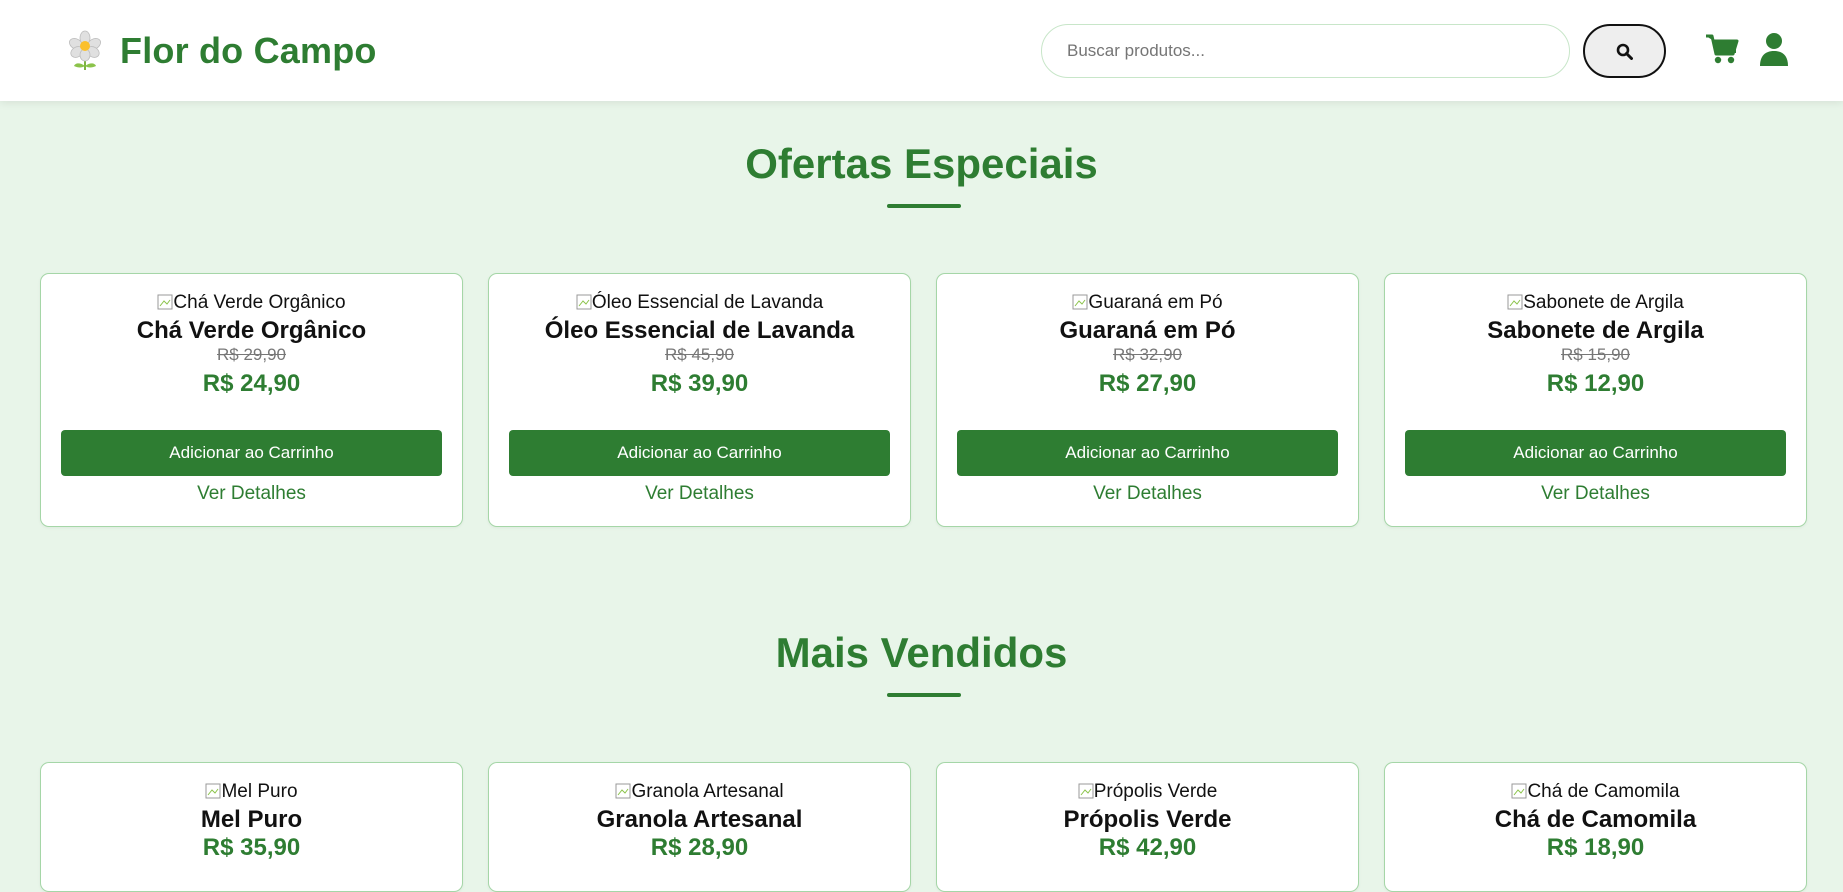 This screenshot has width=1843, height=892. What do you see at coordinates (1155, 791) in the screenshot?
I see `product-image-alt: Própolis Verde` at bounding box center [1155, 791].